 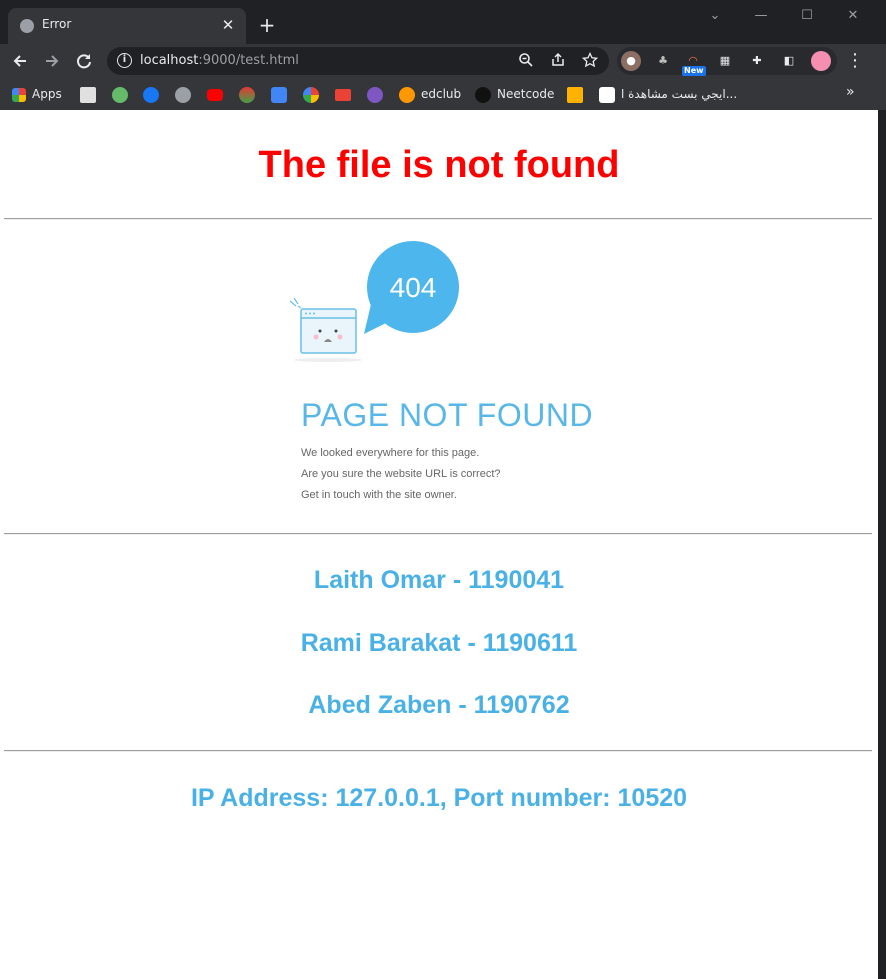 What do you see at coordinates (853, 16) in the screenshot?
I see `close-window-button: ✕` at bounding box center [853, 16].